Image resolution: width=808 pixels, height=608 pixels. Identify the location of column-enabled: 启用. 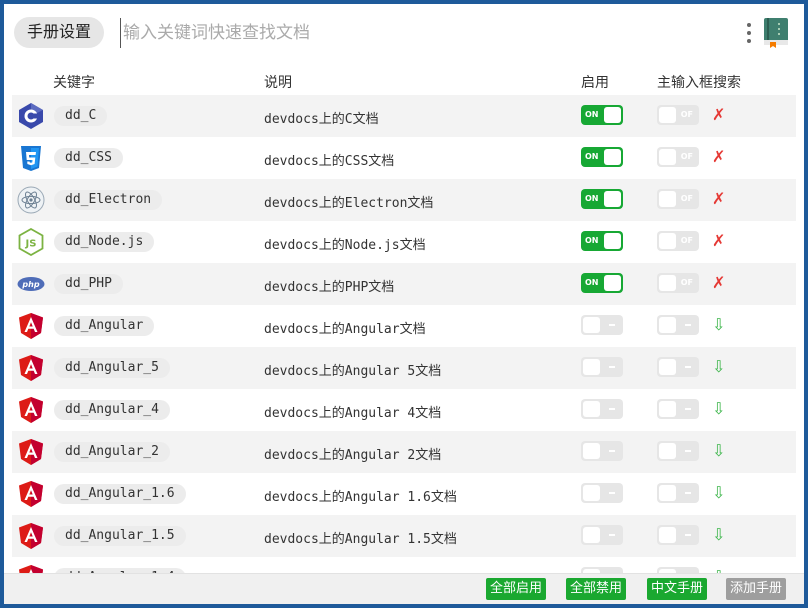
(595, 83).